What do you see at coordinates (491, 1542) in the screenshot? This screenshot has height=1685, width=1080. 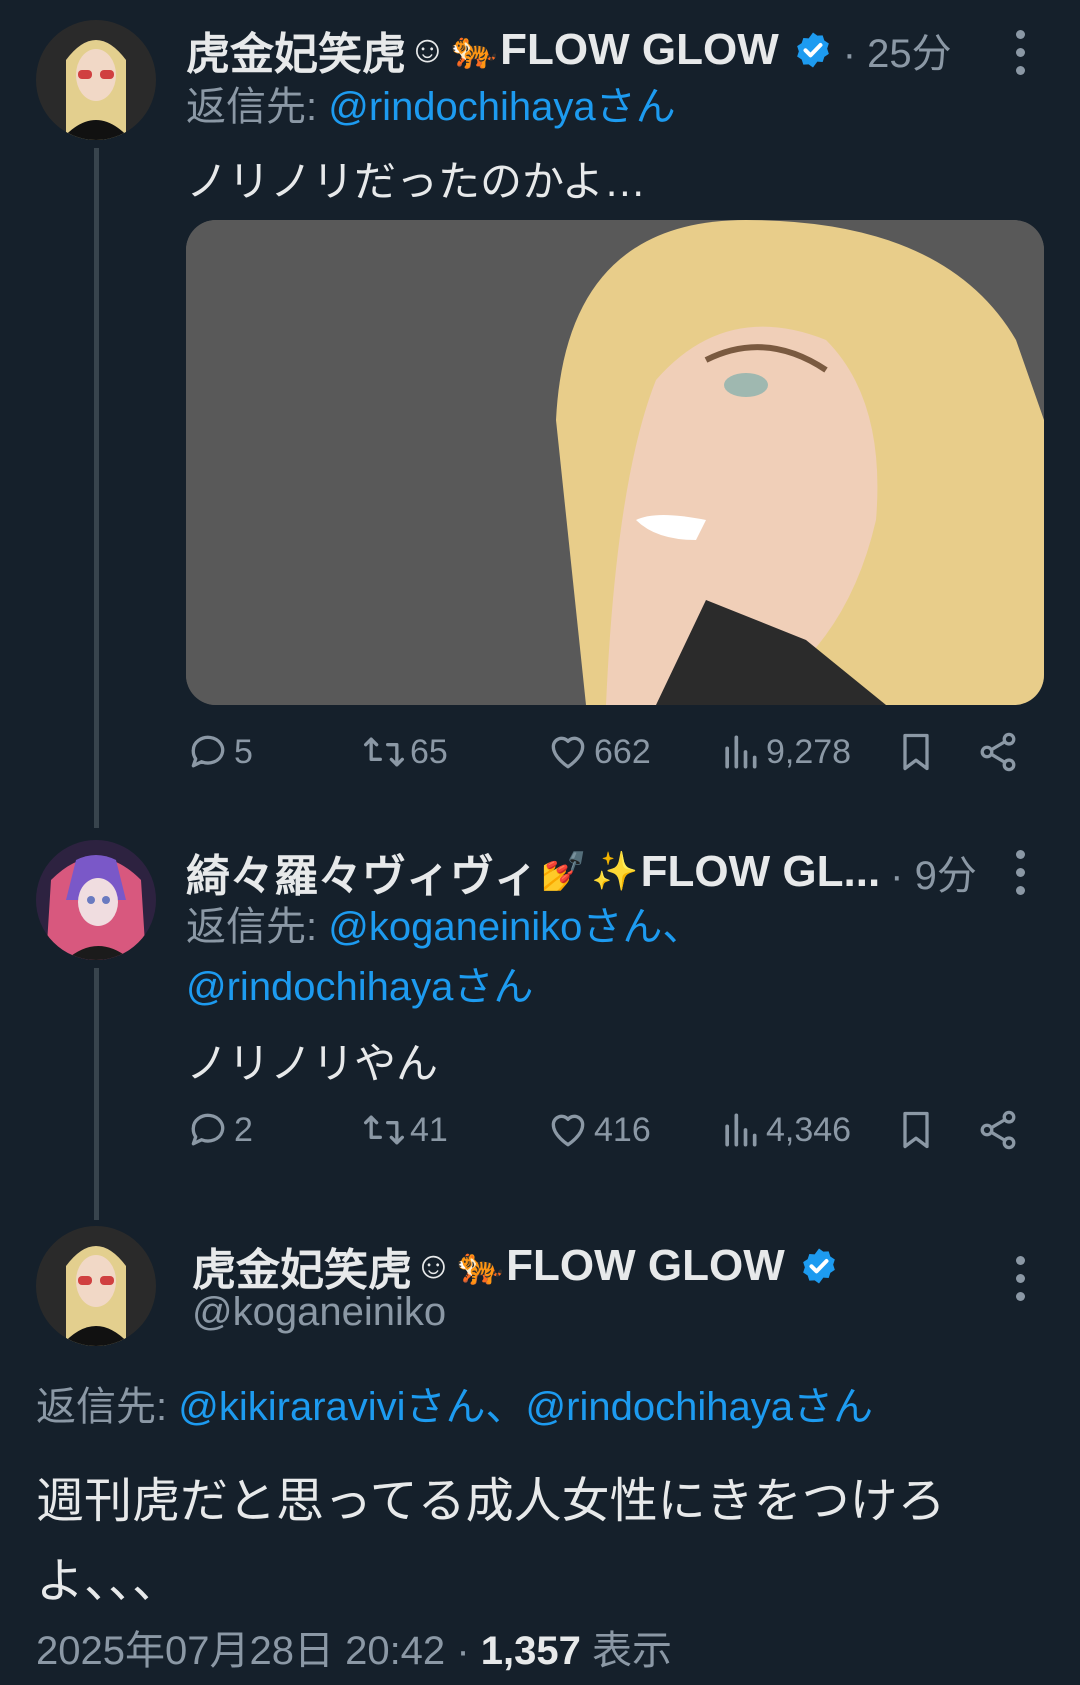 I see `main-tweet-text: 週刊虎だと思ってる成人女性にきをつけろ よ、、、` at bounding box center [491, 1542].